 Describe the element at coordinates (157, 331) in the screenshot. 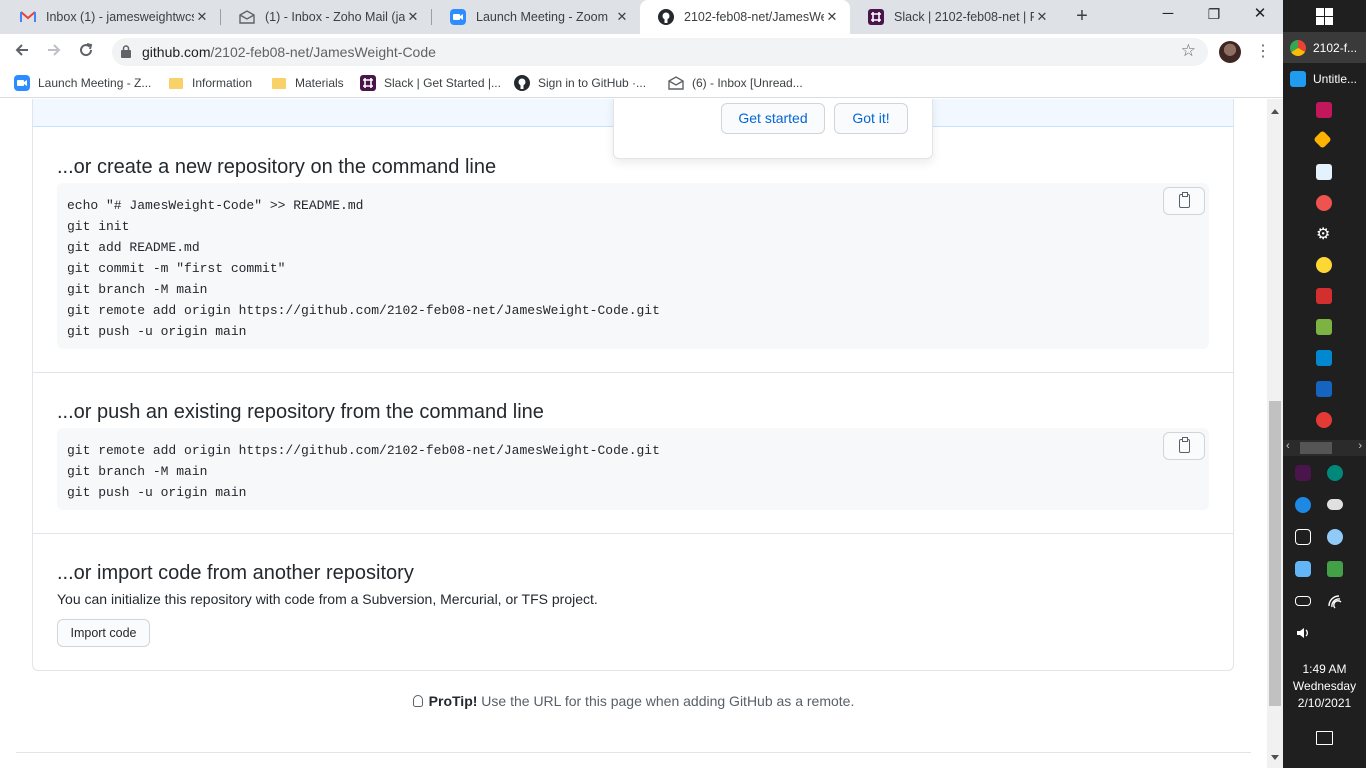

I see `code-line: git push -u origin main` at that location.